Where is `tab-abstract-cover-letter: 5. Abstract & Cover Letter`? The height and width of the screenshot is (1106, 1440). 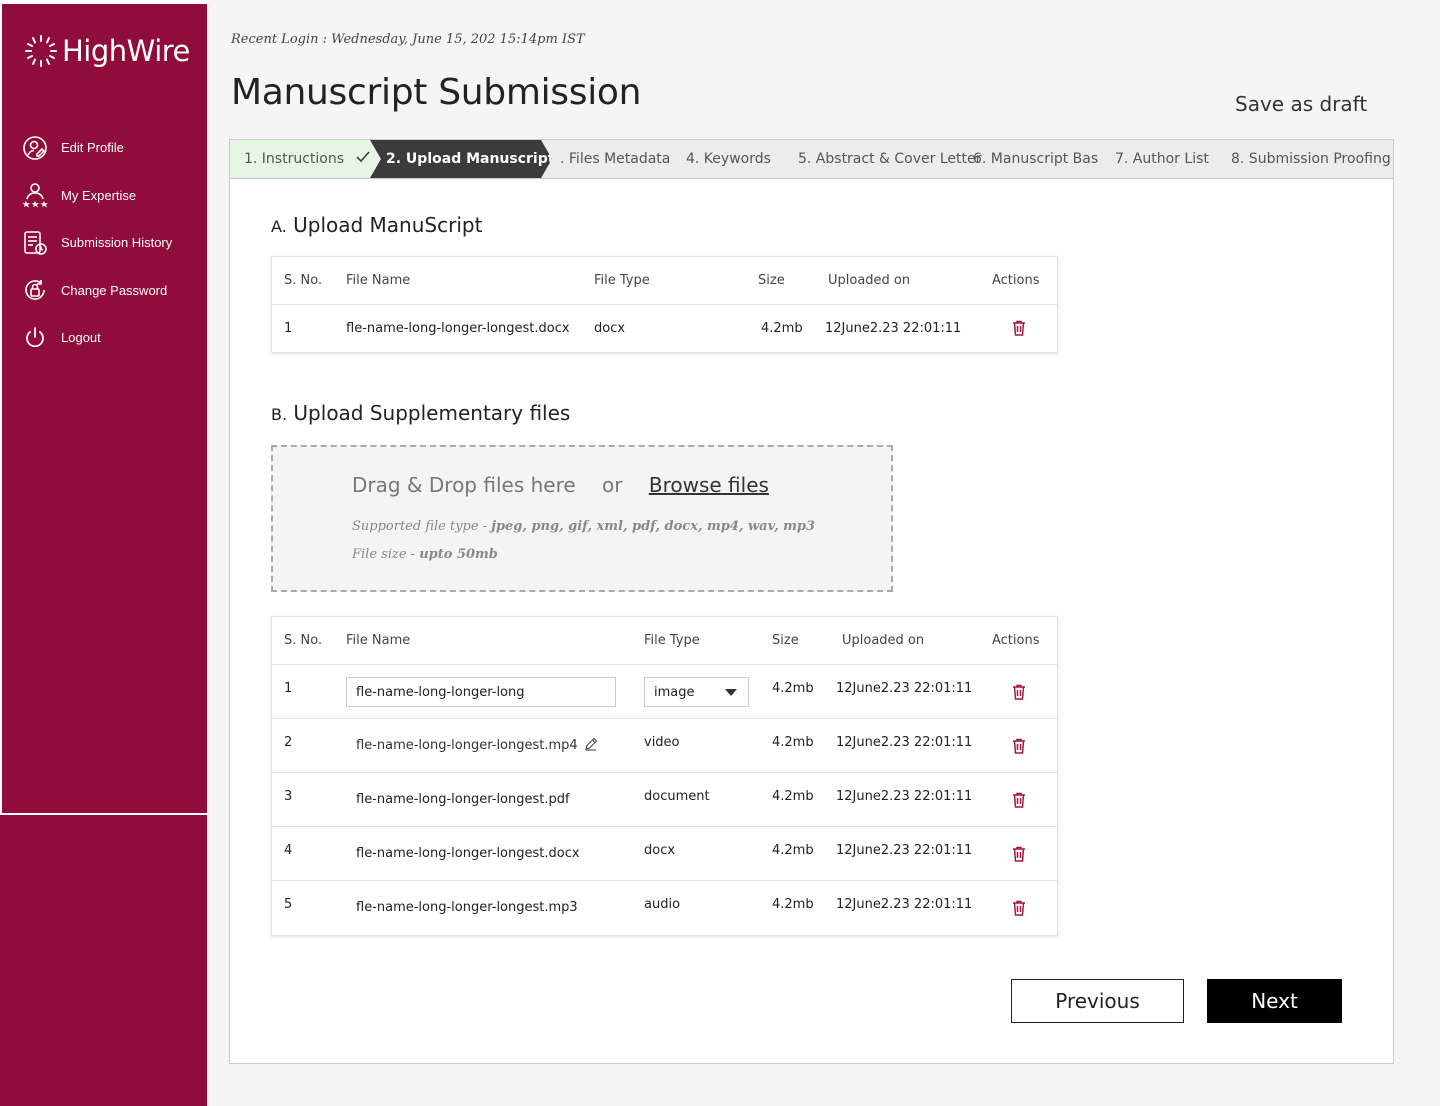
tab-abstract-cover-letter: 5. Abstract & Cover Letter is located at coordinates (889, 159).